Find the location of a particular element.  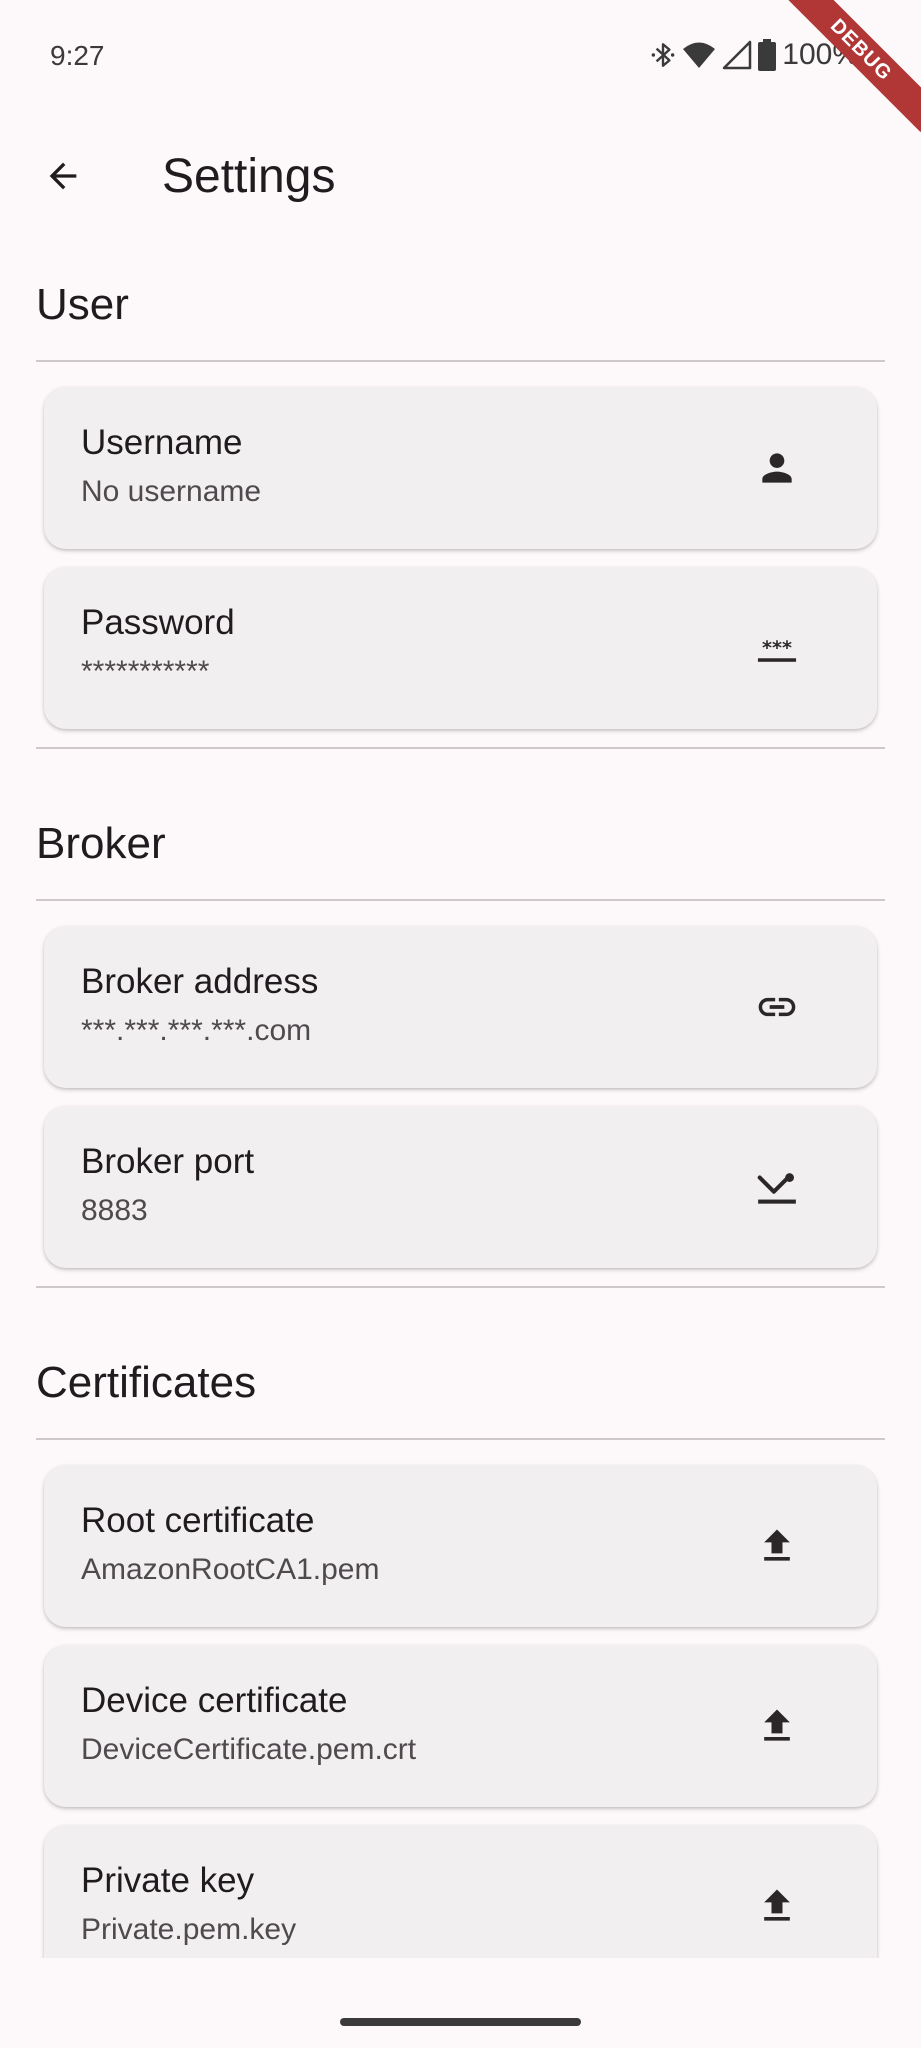

port-icon is located at coordinates (777, 1187).